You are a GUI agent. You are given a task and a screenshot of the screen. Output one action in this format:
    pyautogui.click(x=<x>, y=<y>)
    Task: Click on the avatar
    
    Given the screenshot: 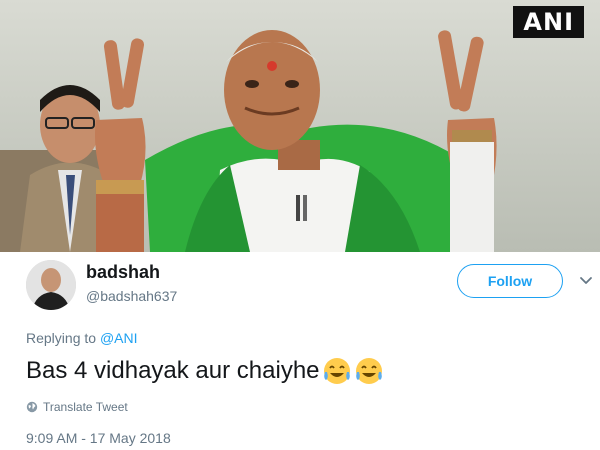 What is the action you would take?
    pyautogui.click(x=51, y=285)
    